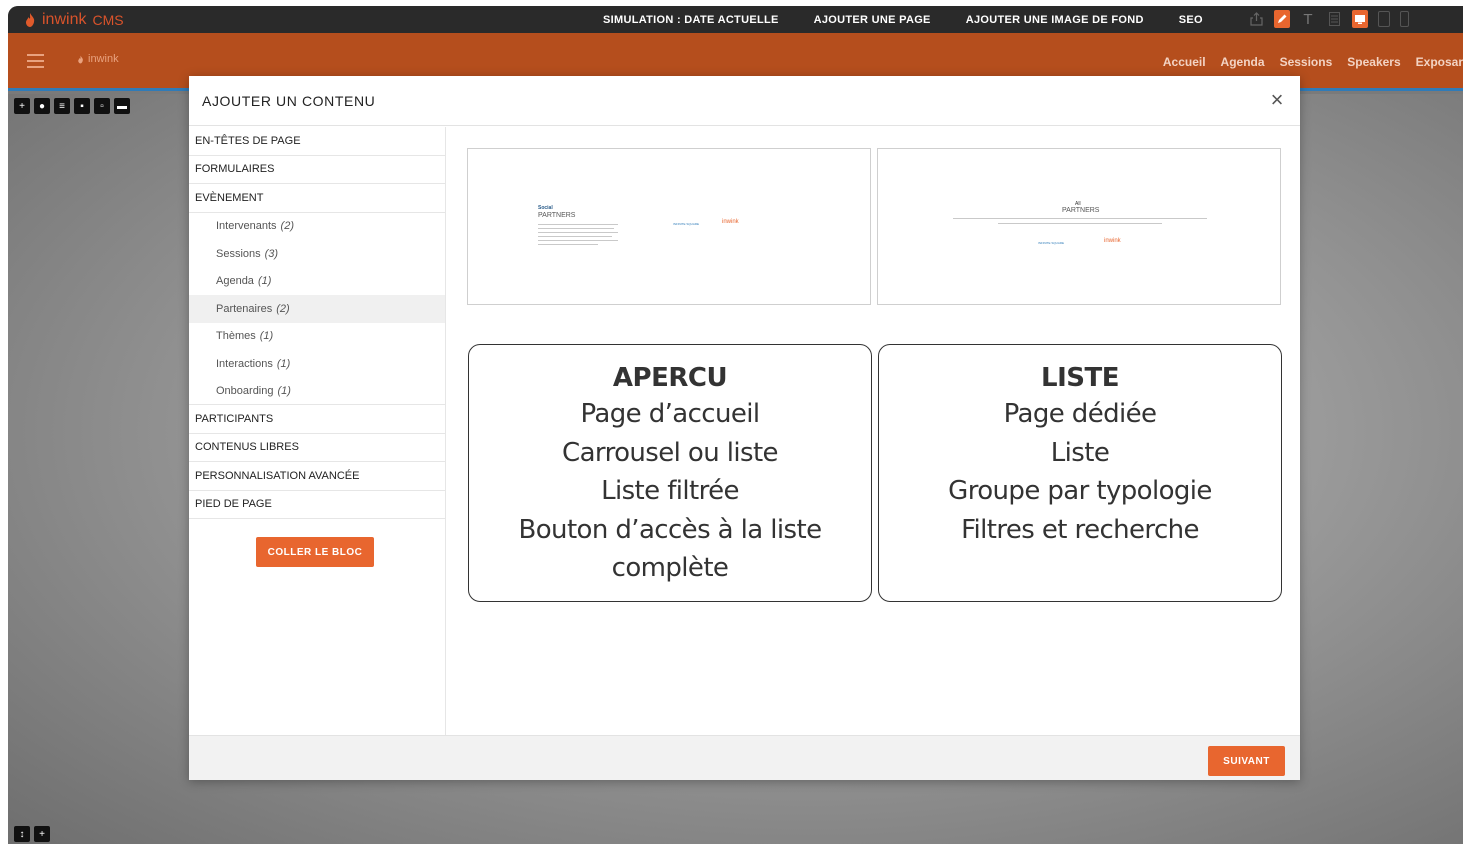 Image resolution: width=1463 pixels, height=844 pixels. Describe the element at coordinates (22, 834) in the screenshot. I see `move-icon: ↕` at that location.